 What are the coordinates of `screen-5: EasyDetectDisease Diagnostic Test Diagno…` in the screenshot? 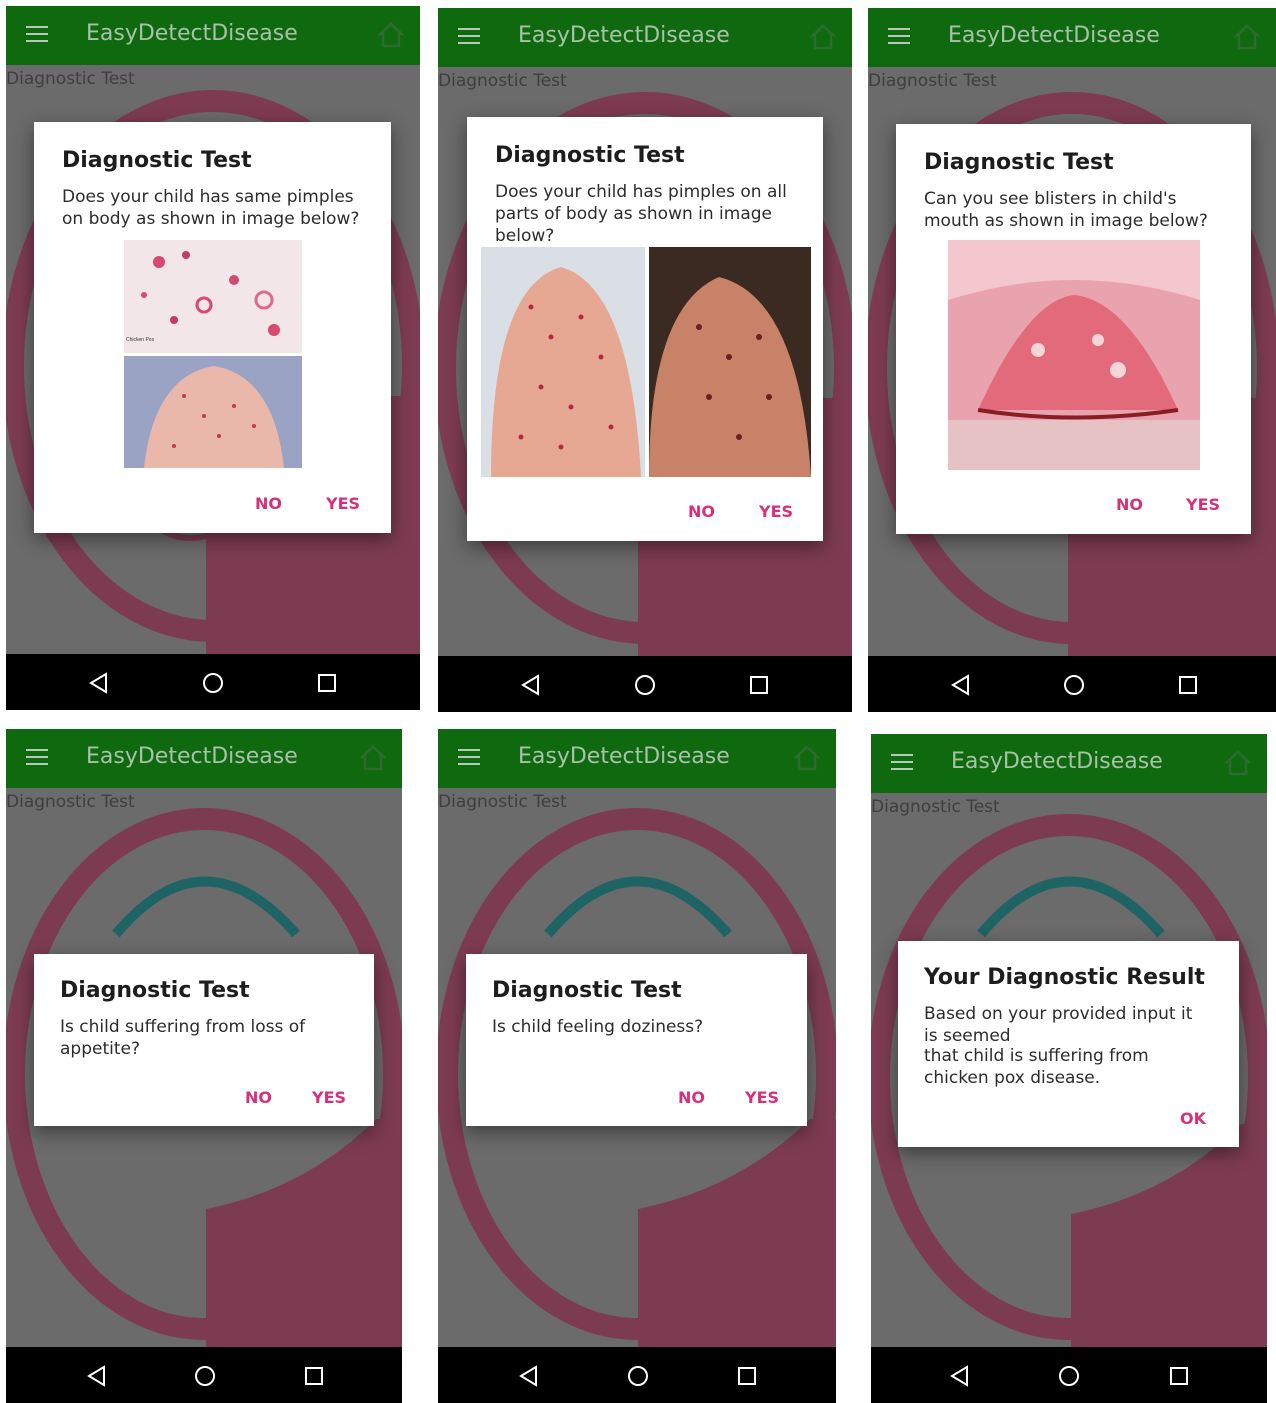 It's located at (637, 1066).